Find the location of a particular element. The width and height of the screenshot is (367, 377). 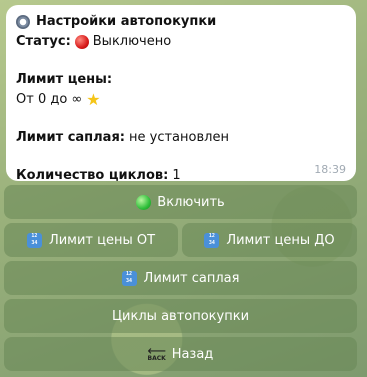

spread-limit-value: не установлен is located at coordinates (179, 137).